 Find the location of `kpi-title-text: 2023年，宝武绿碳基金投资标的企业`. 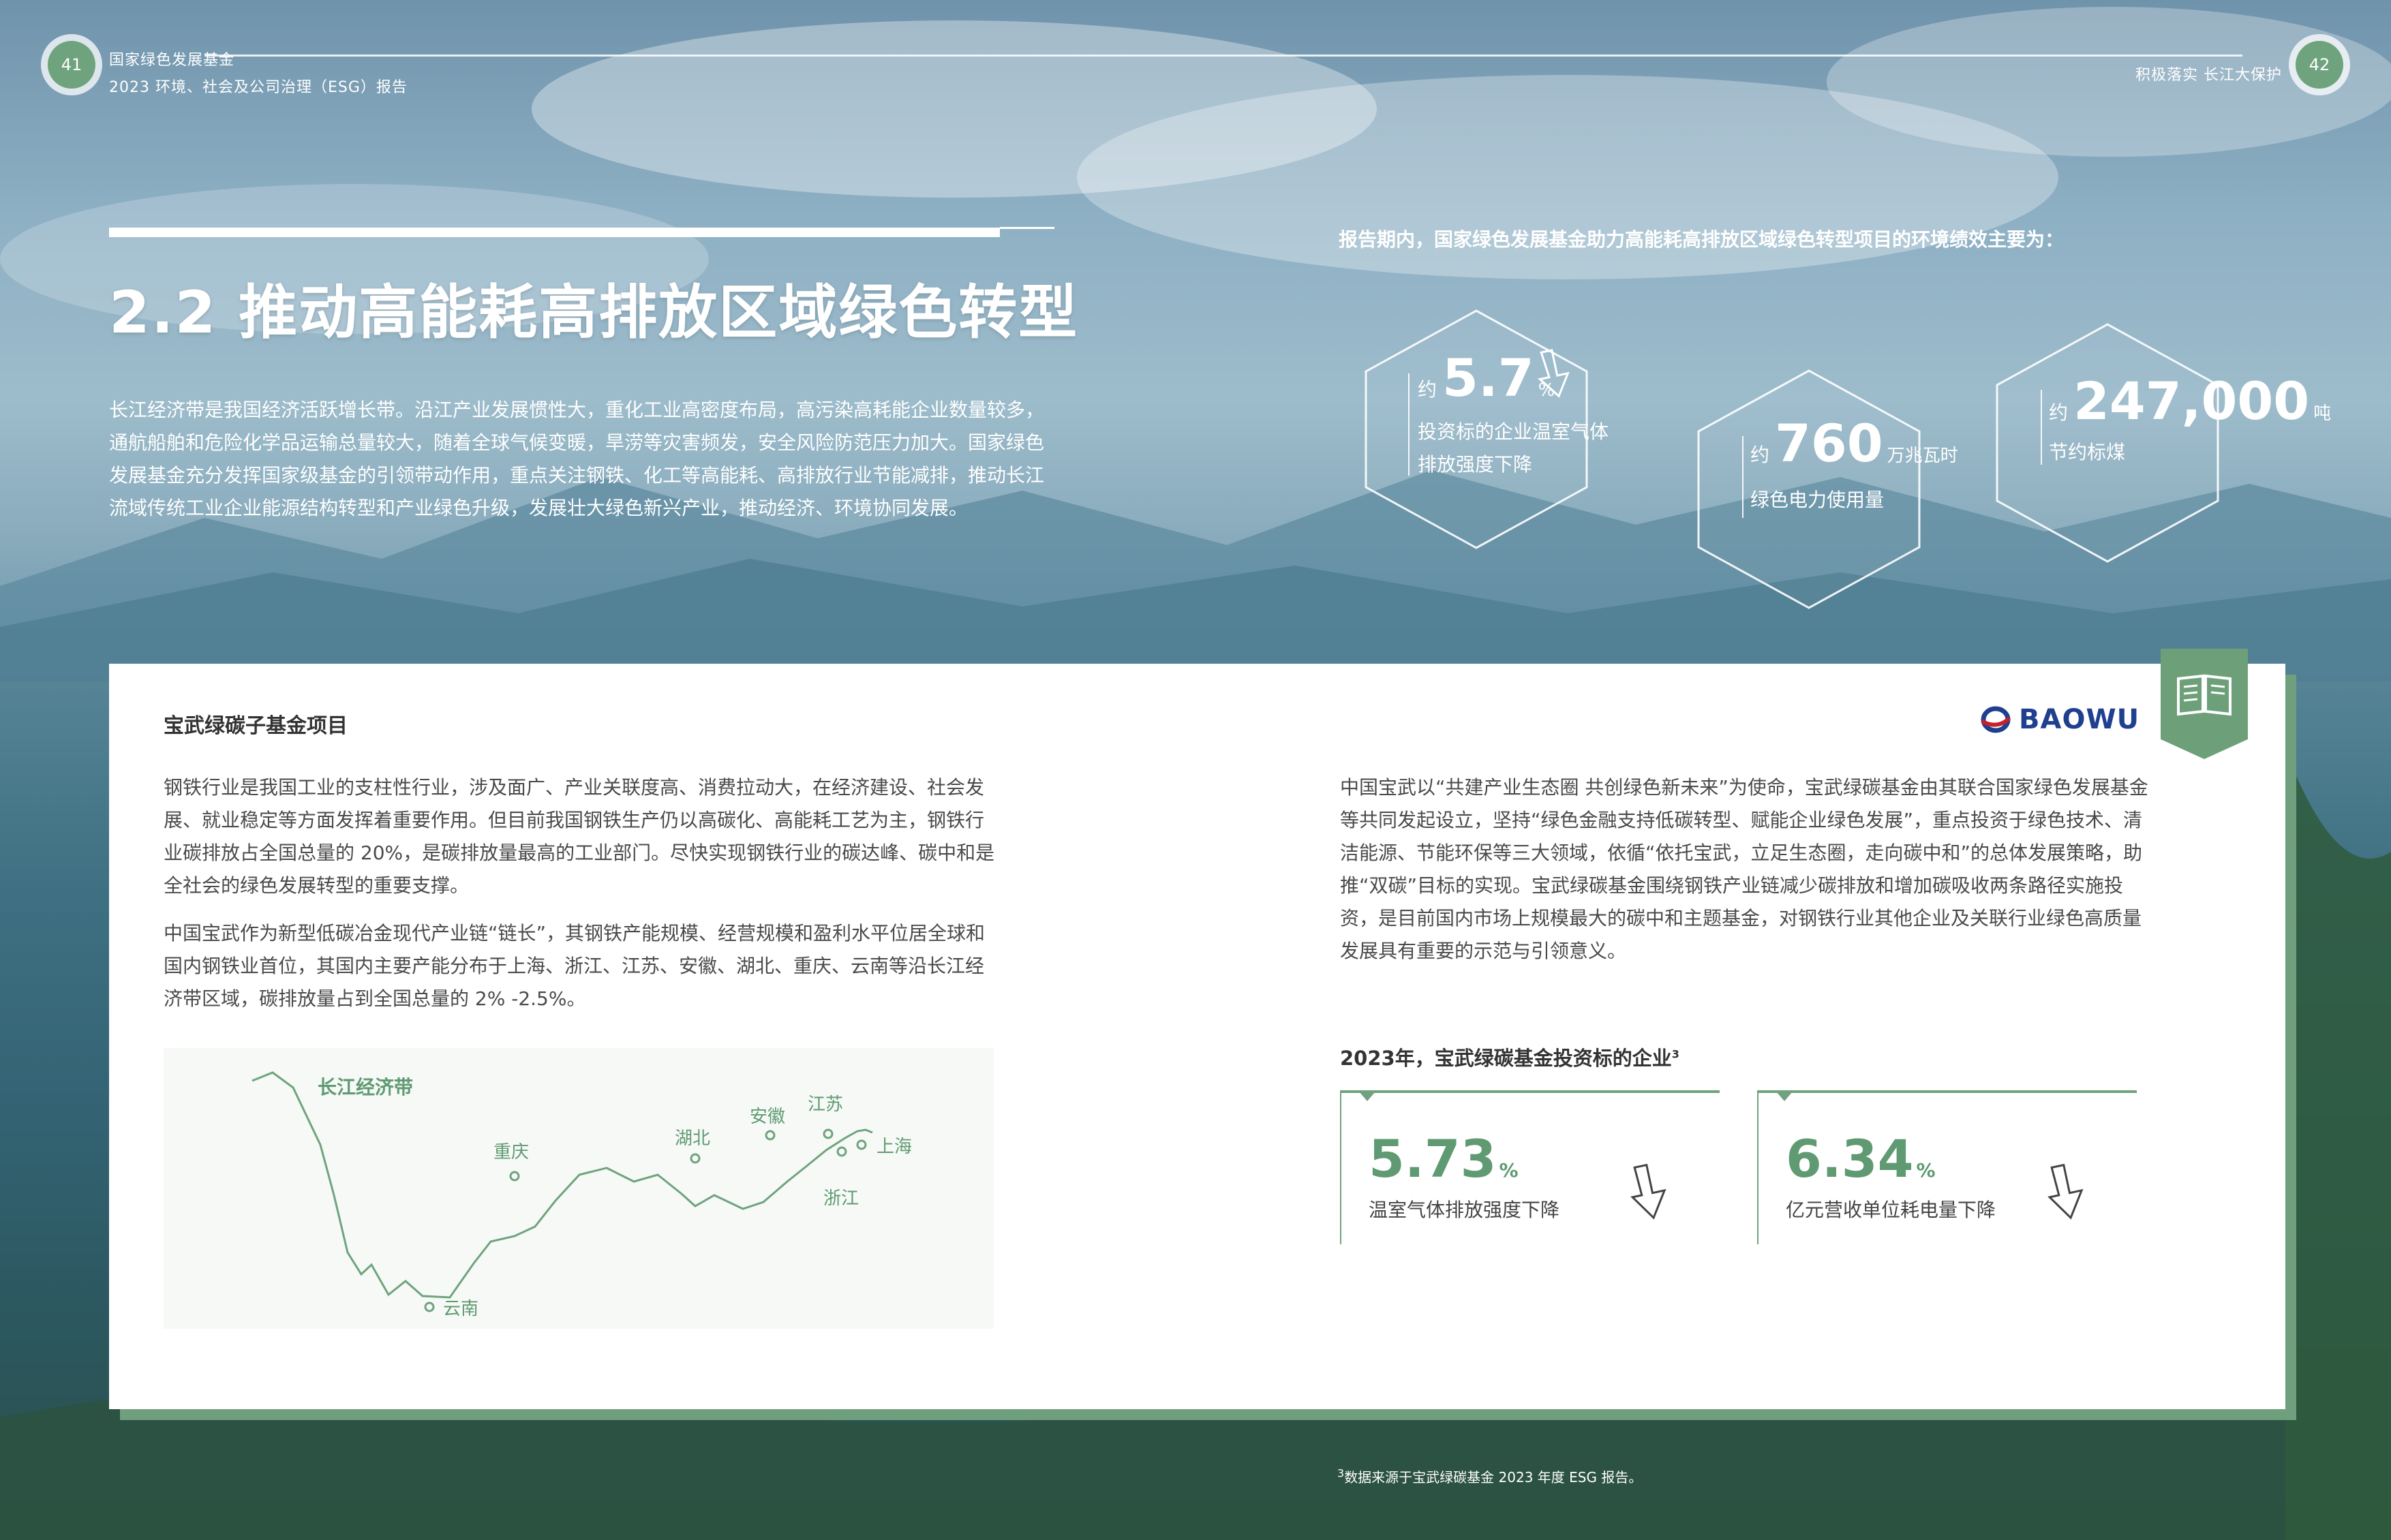

kpi-title-text: 2023年，宝武绿碳基金投资标的企业 is located at coordinates (1506, 1058).